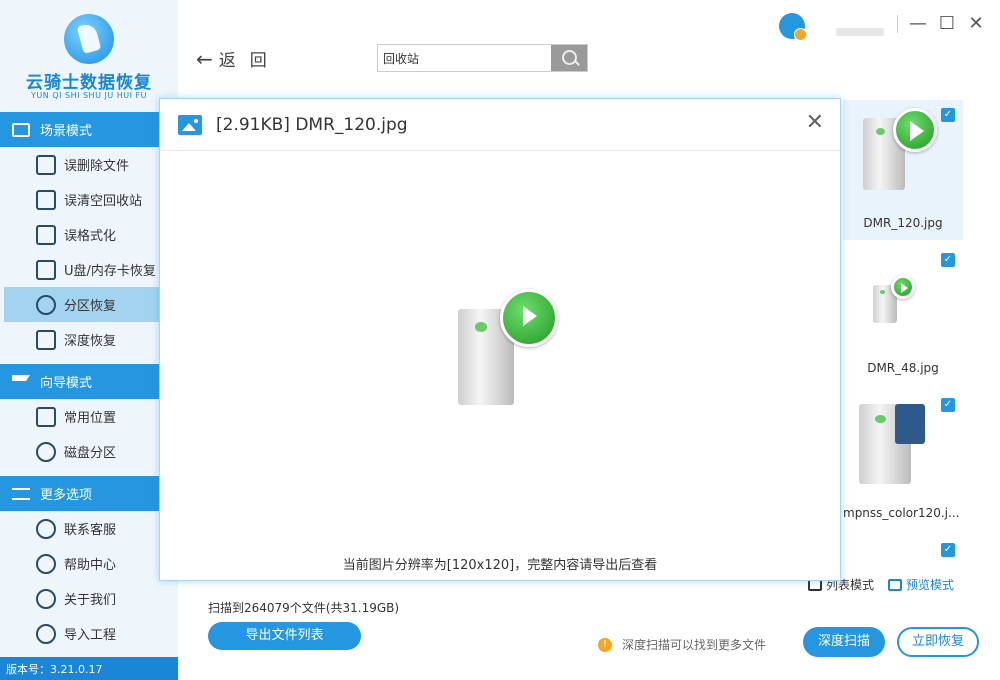 The width and height of the screenshot is (1000, 680). What do you see at coordinates (46, 452) in the screenshot?
I see `disk-icon` at bounding box center [46, 452].